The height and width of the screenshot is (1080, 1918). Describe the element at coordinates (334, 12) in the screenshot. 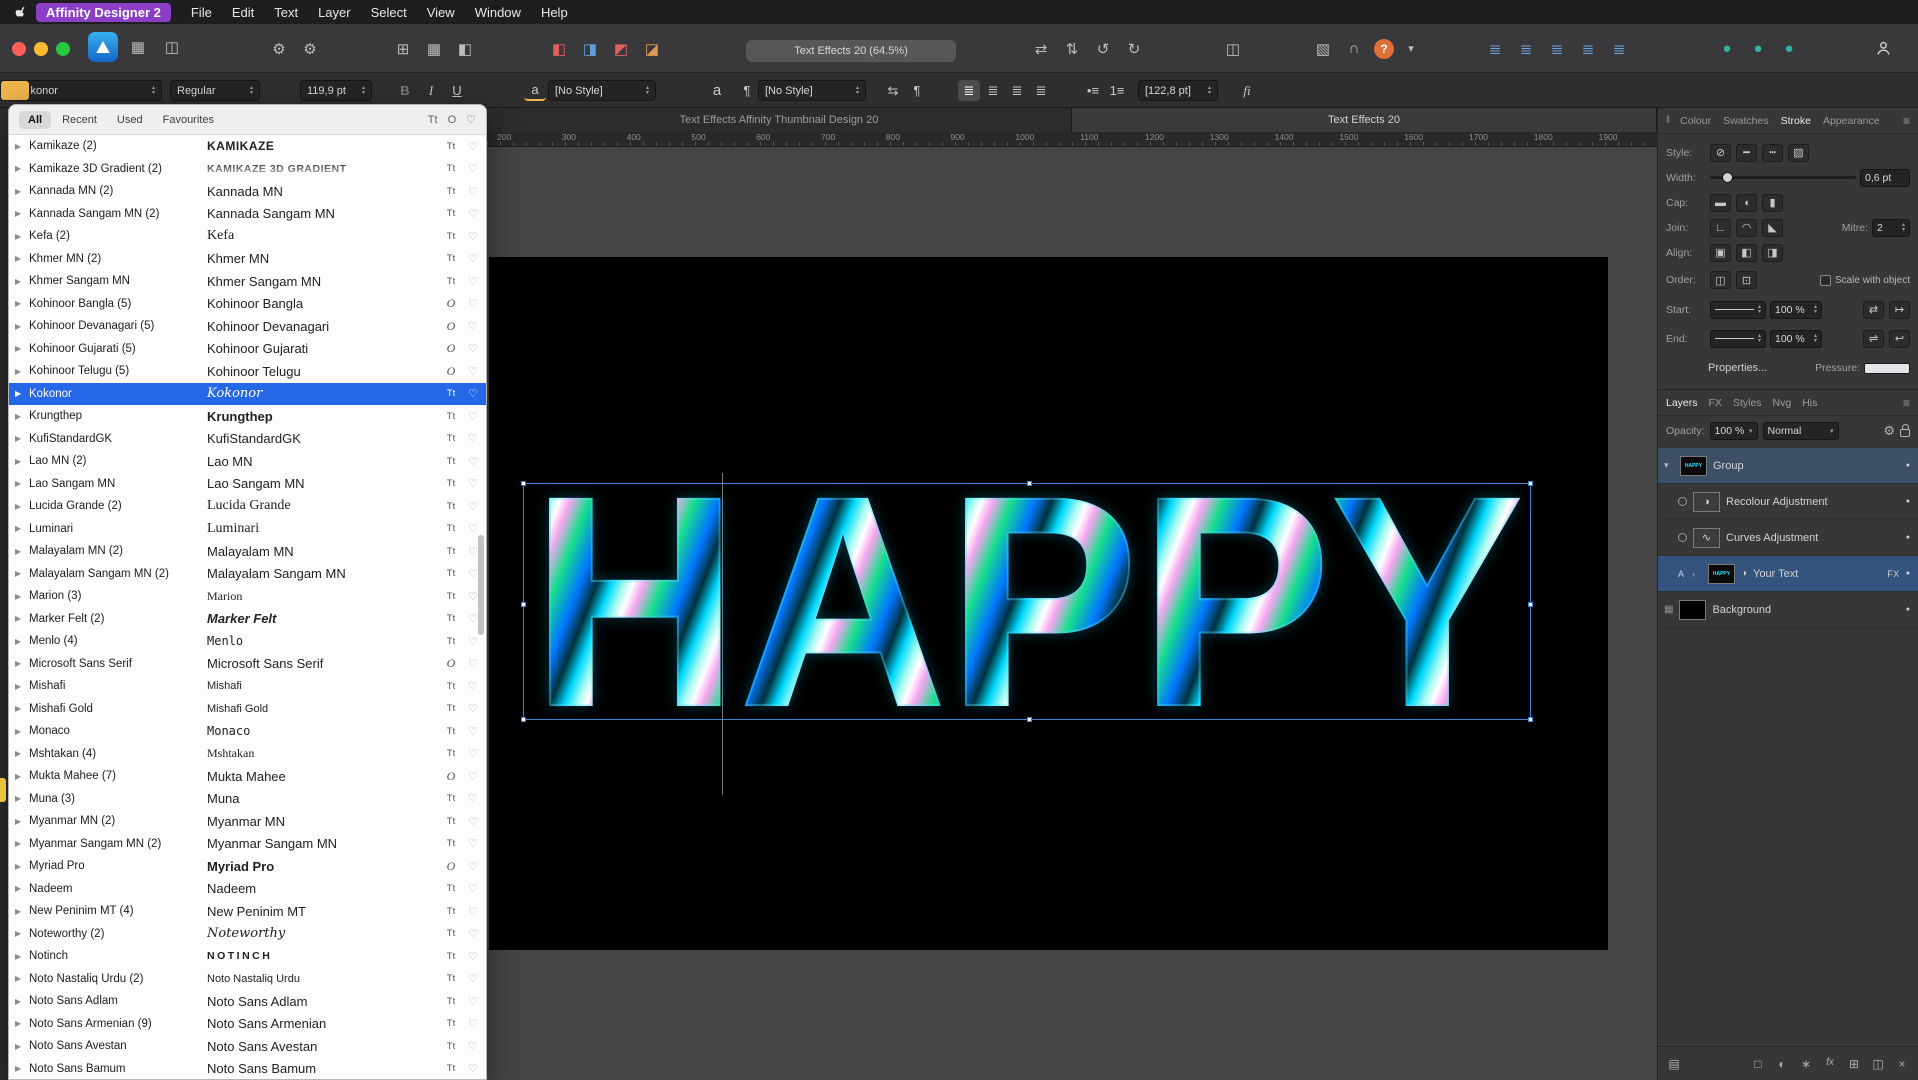

I see `menu-layer: Layer` at that location.